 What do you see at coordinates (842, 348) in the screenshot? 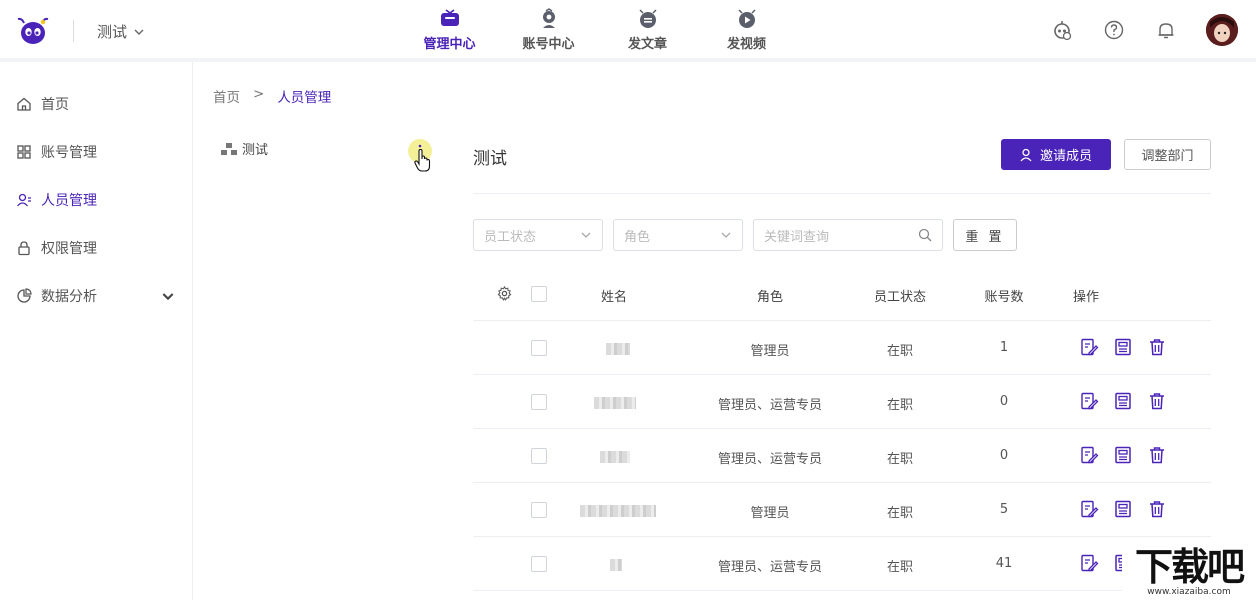
I see `table-row: 管理员 在职 1` at bounding box center [842, 348].